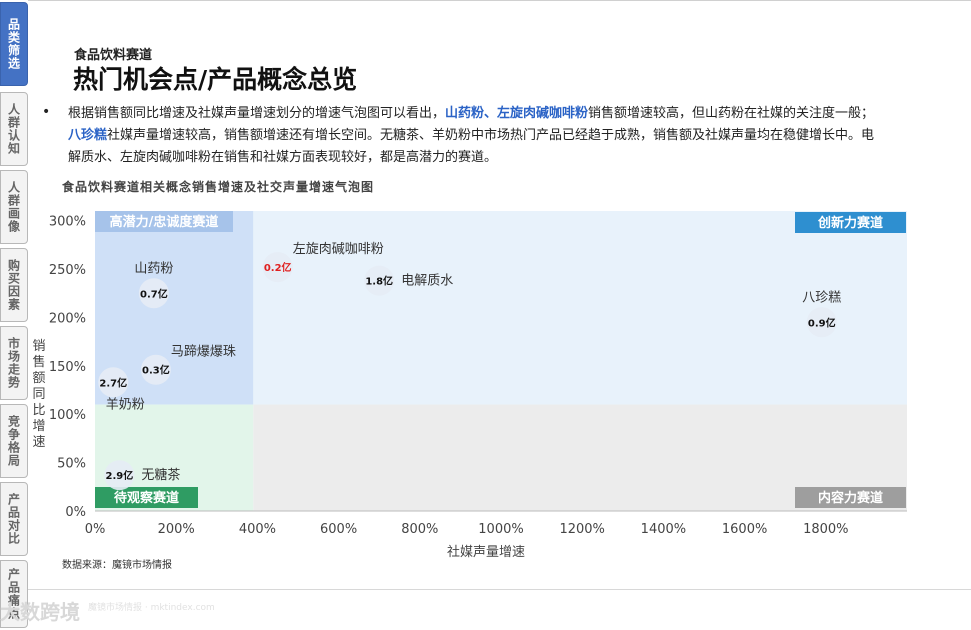  I want to click on quadrant-label-top-right: 创新力赛道, so click(850, 223).